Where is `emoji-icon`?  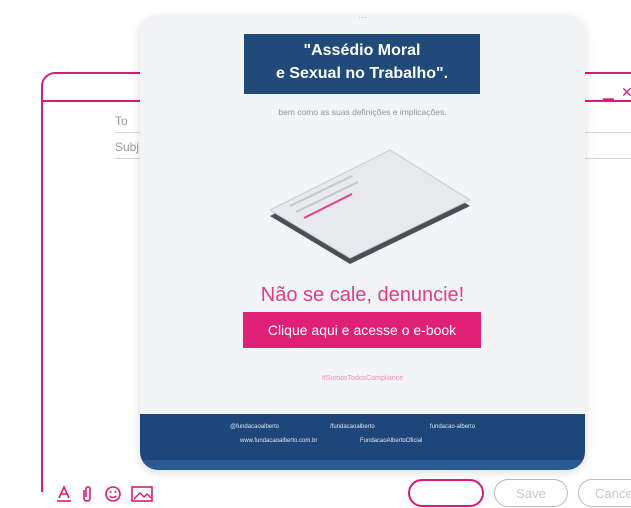
emoji-icon is located at coordinates (113, 494).